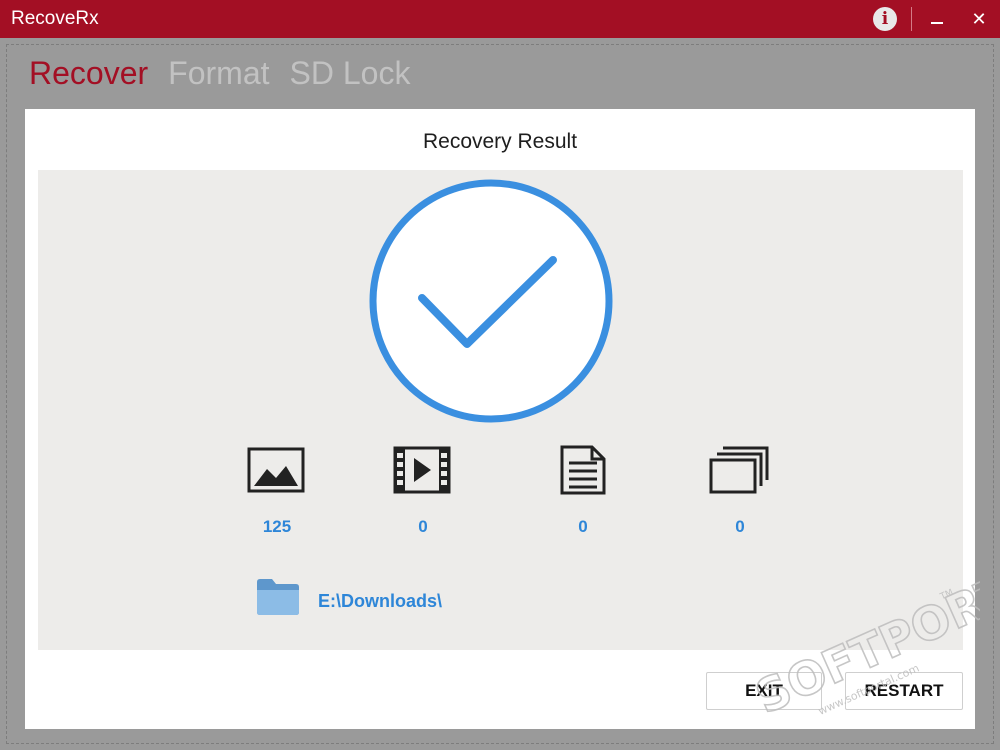 This screenshot has height=750, width=1000. What do you see at coordinates (583, 470) in the screenshot?
I see `document-icon` at bounding box center [583, 470].